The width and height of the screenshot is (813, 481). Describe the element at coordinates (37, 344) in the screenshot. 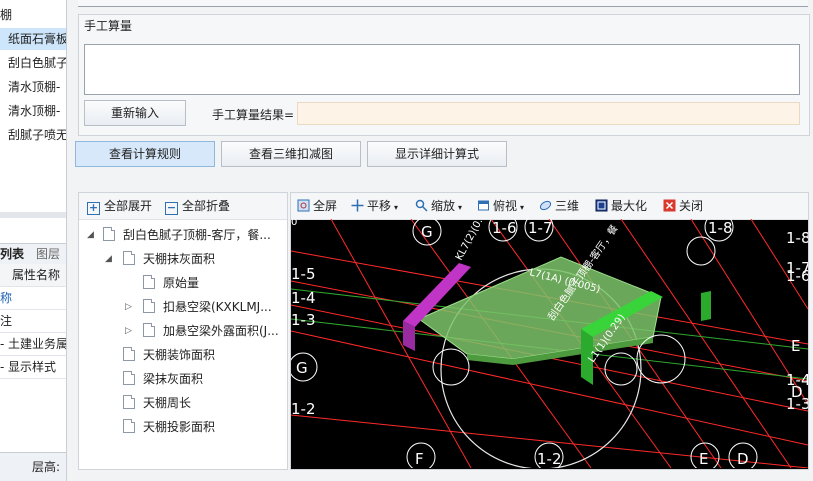

I see `prop-row-label: 土建业务属` at that location.